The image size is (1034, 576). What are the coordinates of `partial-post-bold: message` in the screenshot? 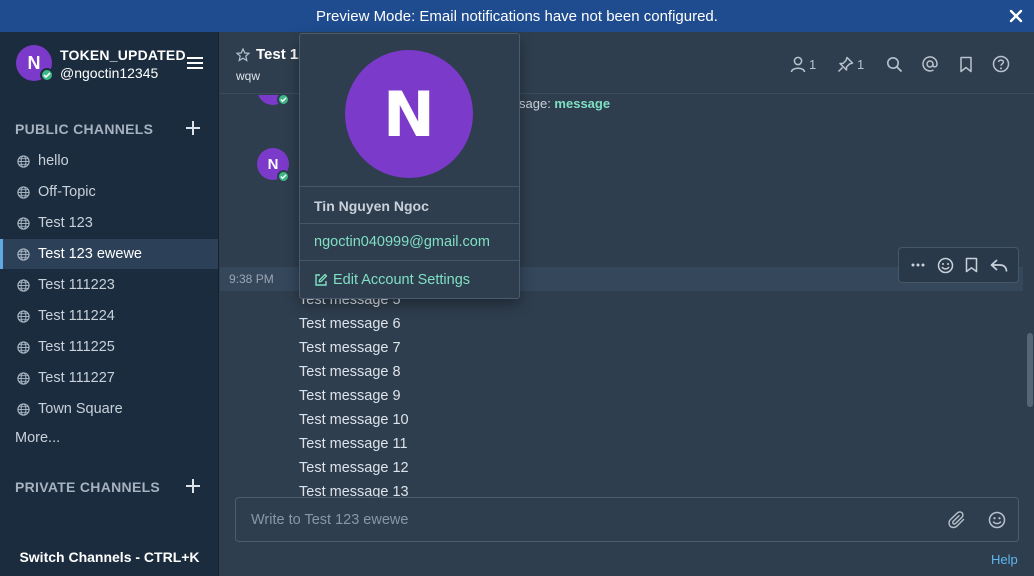 It's located at (582, 103).